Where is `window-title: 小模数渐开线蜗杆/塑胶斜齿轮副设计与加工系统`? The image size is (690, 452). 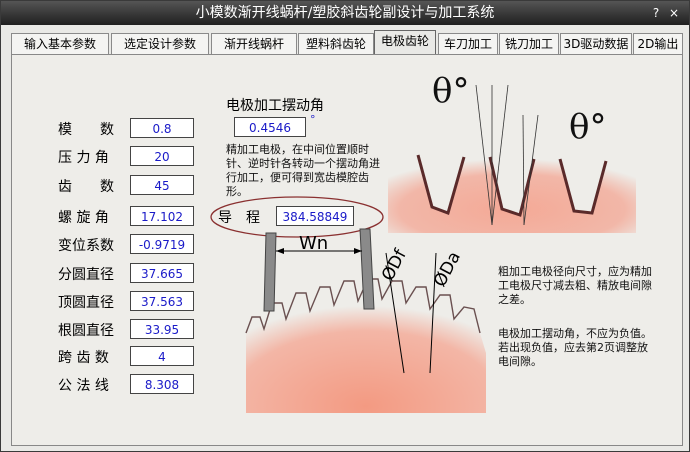 window-title: 小模数渐开线蜗杆/塑胶斜齿轮副设计与加工系统 is located at coordinates (345, 13).